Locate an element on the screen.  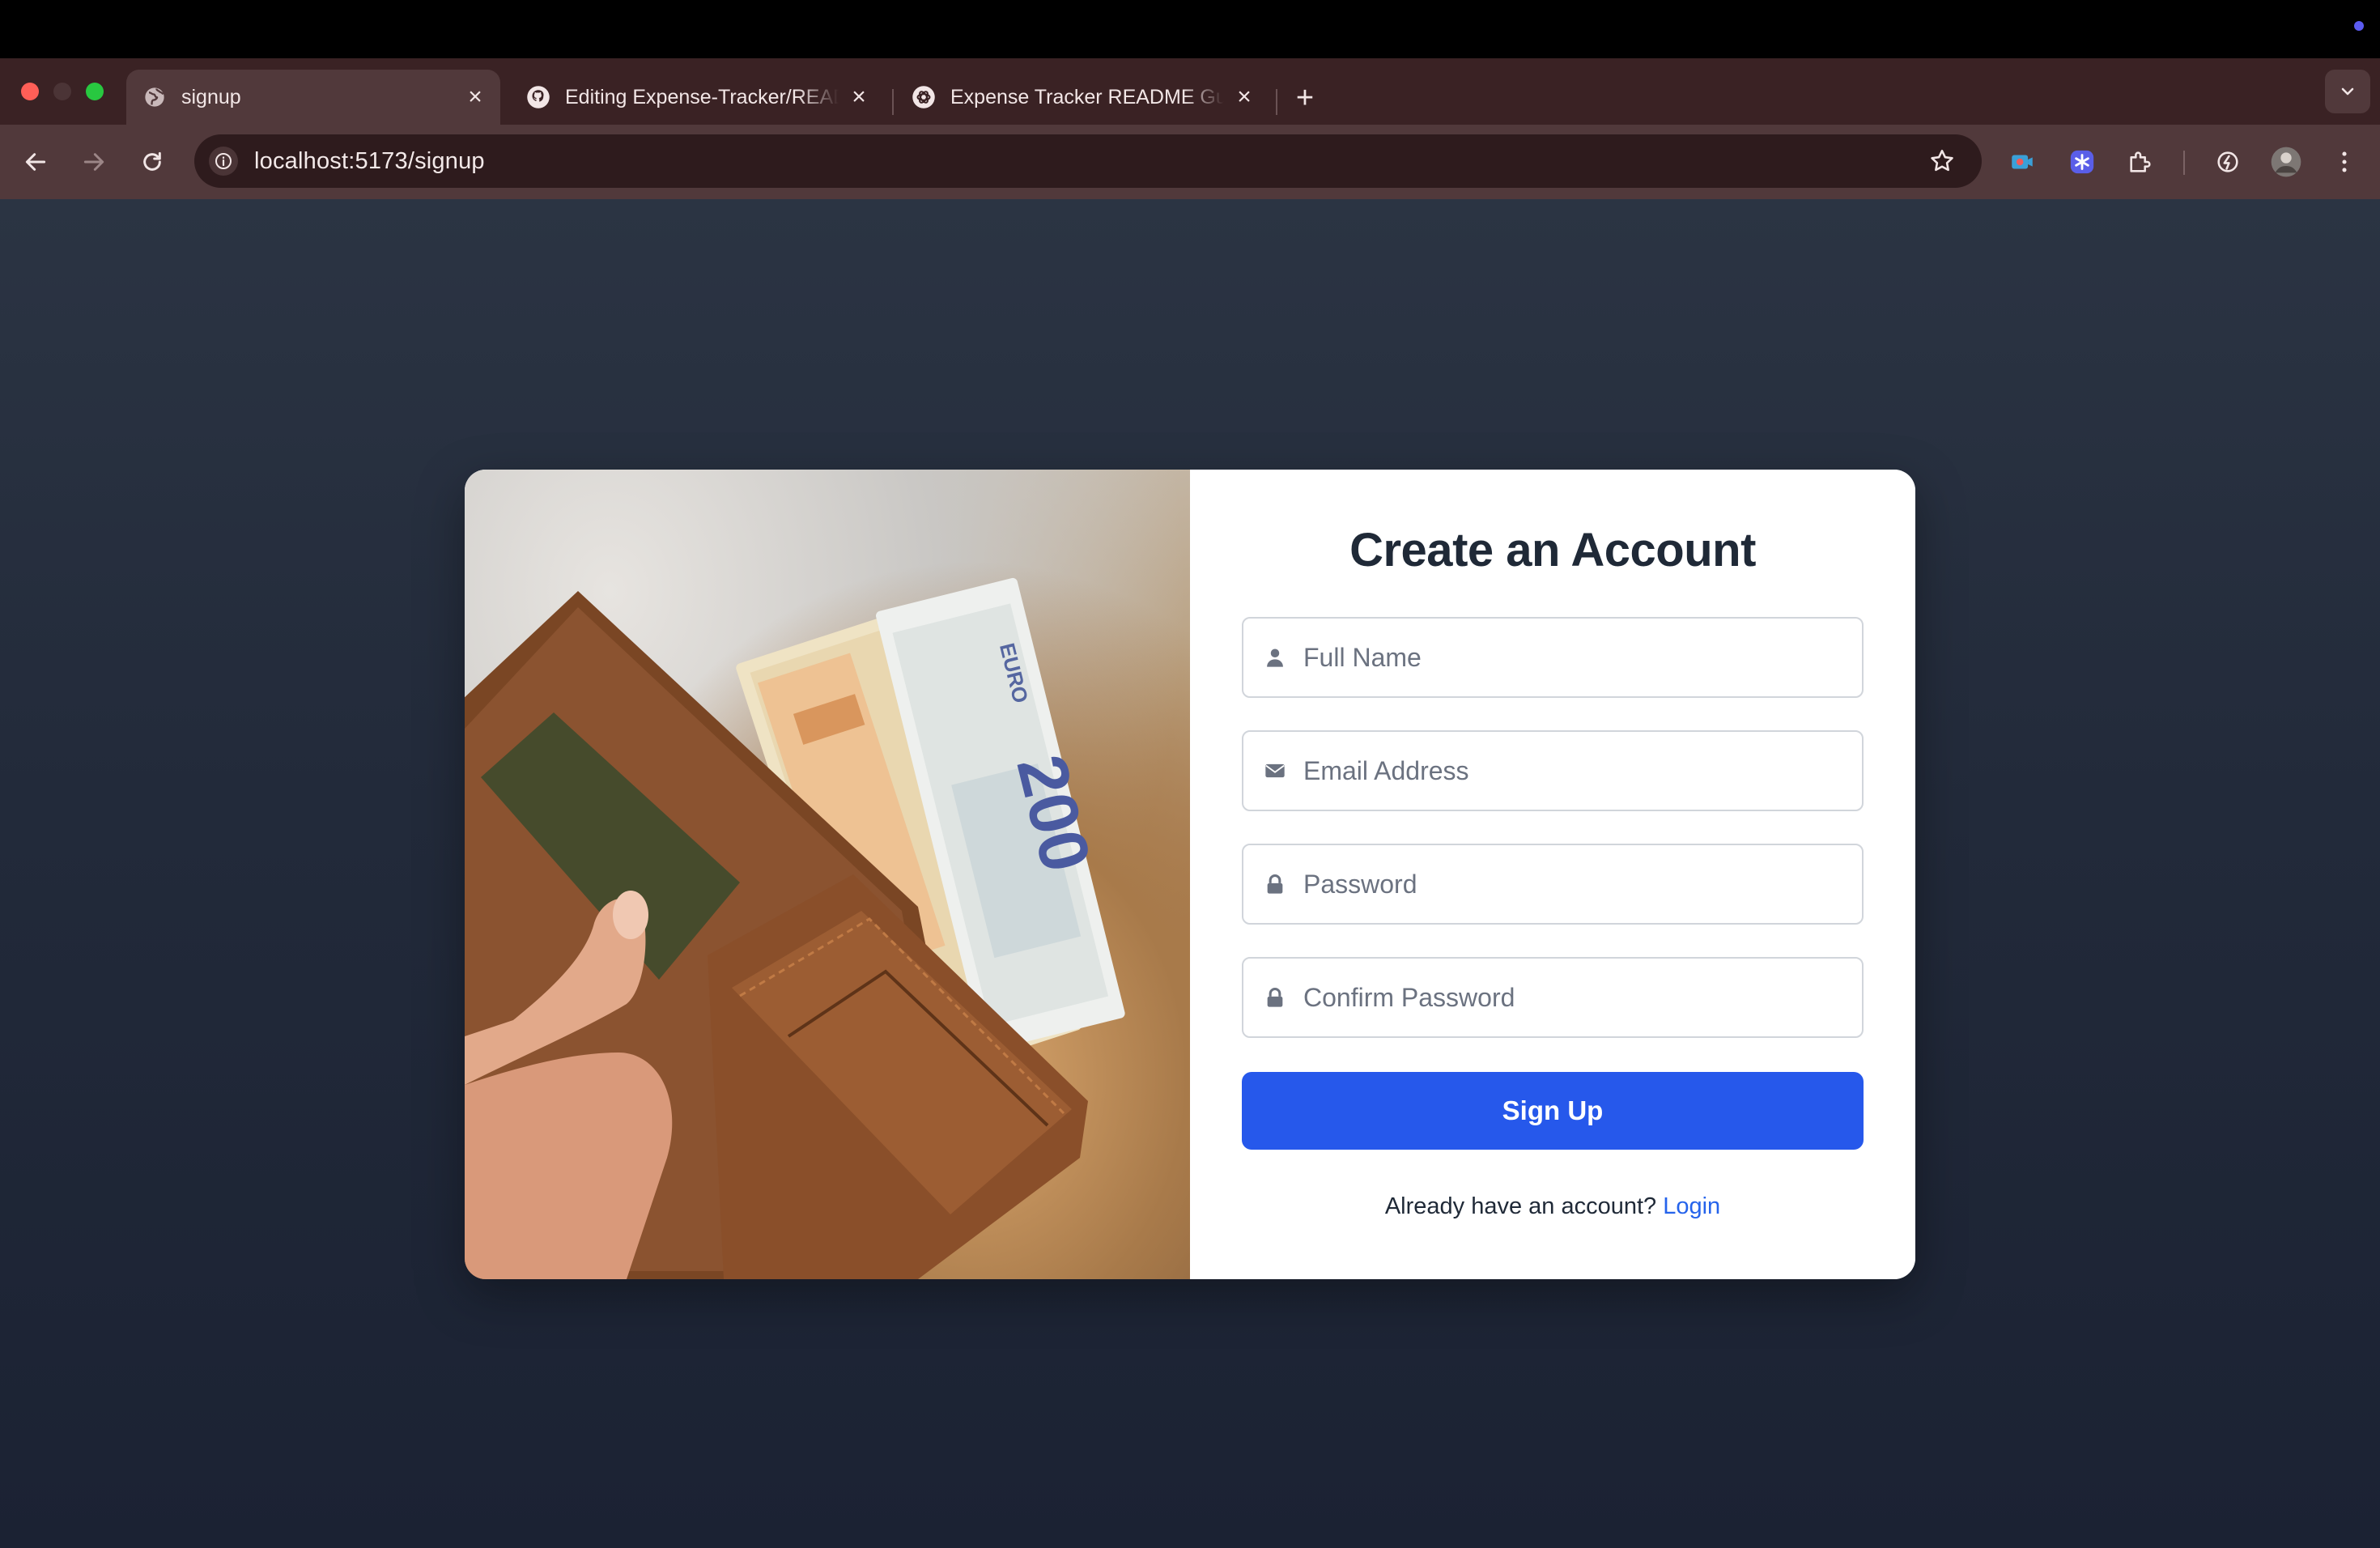
kebab-menu-icon is located at coordinates (2345, 161).